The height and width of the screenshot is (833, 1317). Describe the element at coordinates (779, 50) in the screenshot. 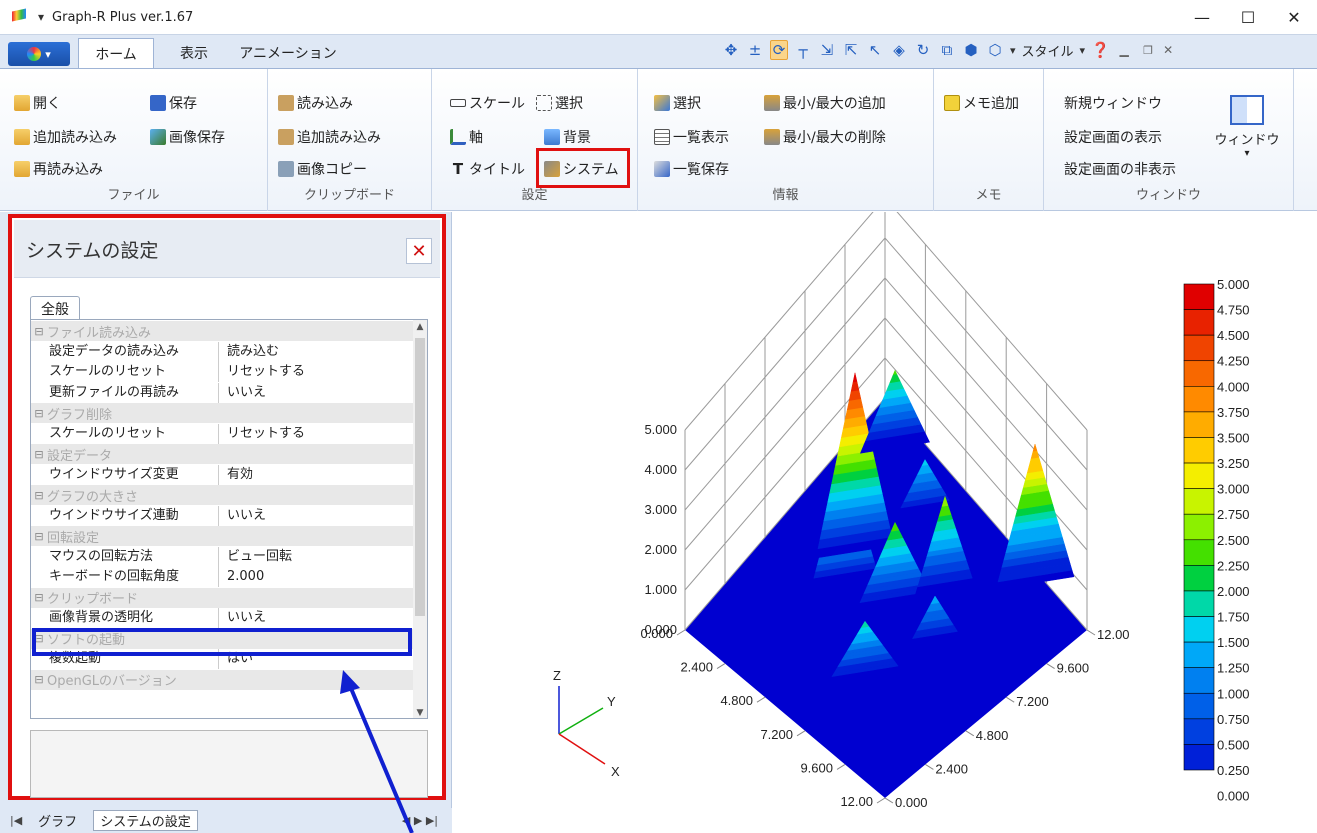

I see `rotate-icon: ⟳` at that location.